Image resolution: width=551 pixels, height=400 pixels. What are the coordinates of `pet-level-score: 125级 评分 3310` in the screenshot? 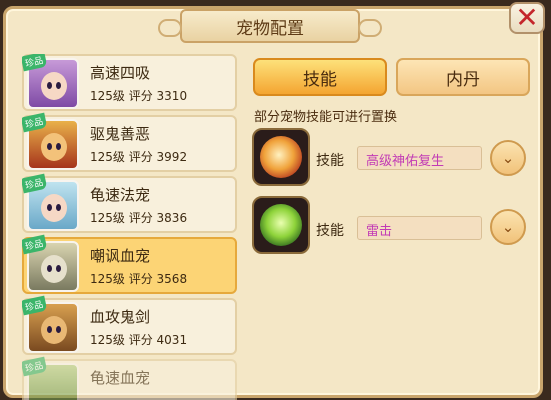 It's located at (139, 96).